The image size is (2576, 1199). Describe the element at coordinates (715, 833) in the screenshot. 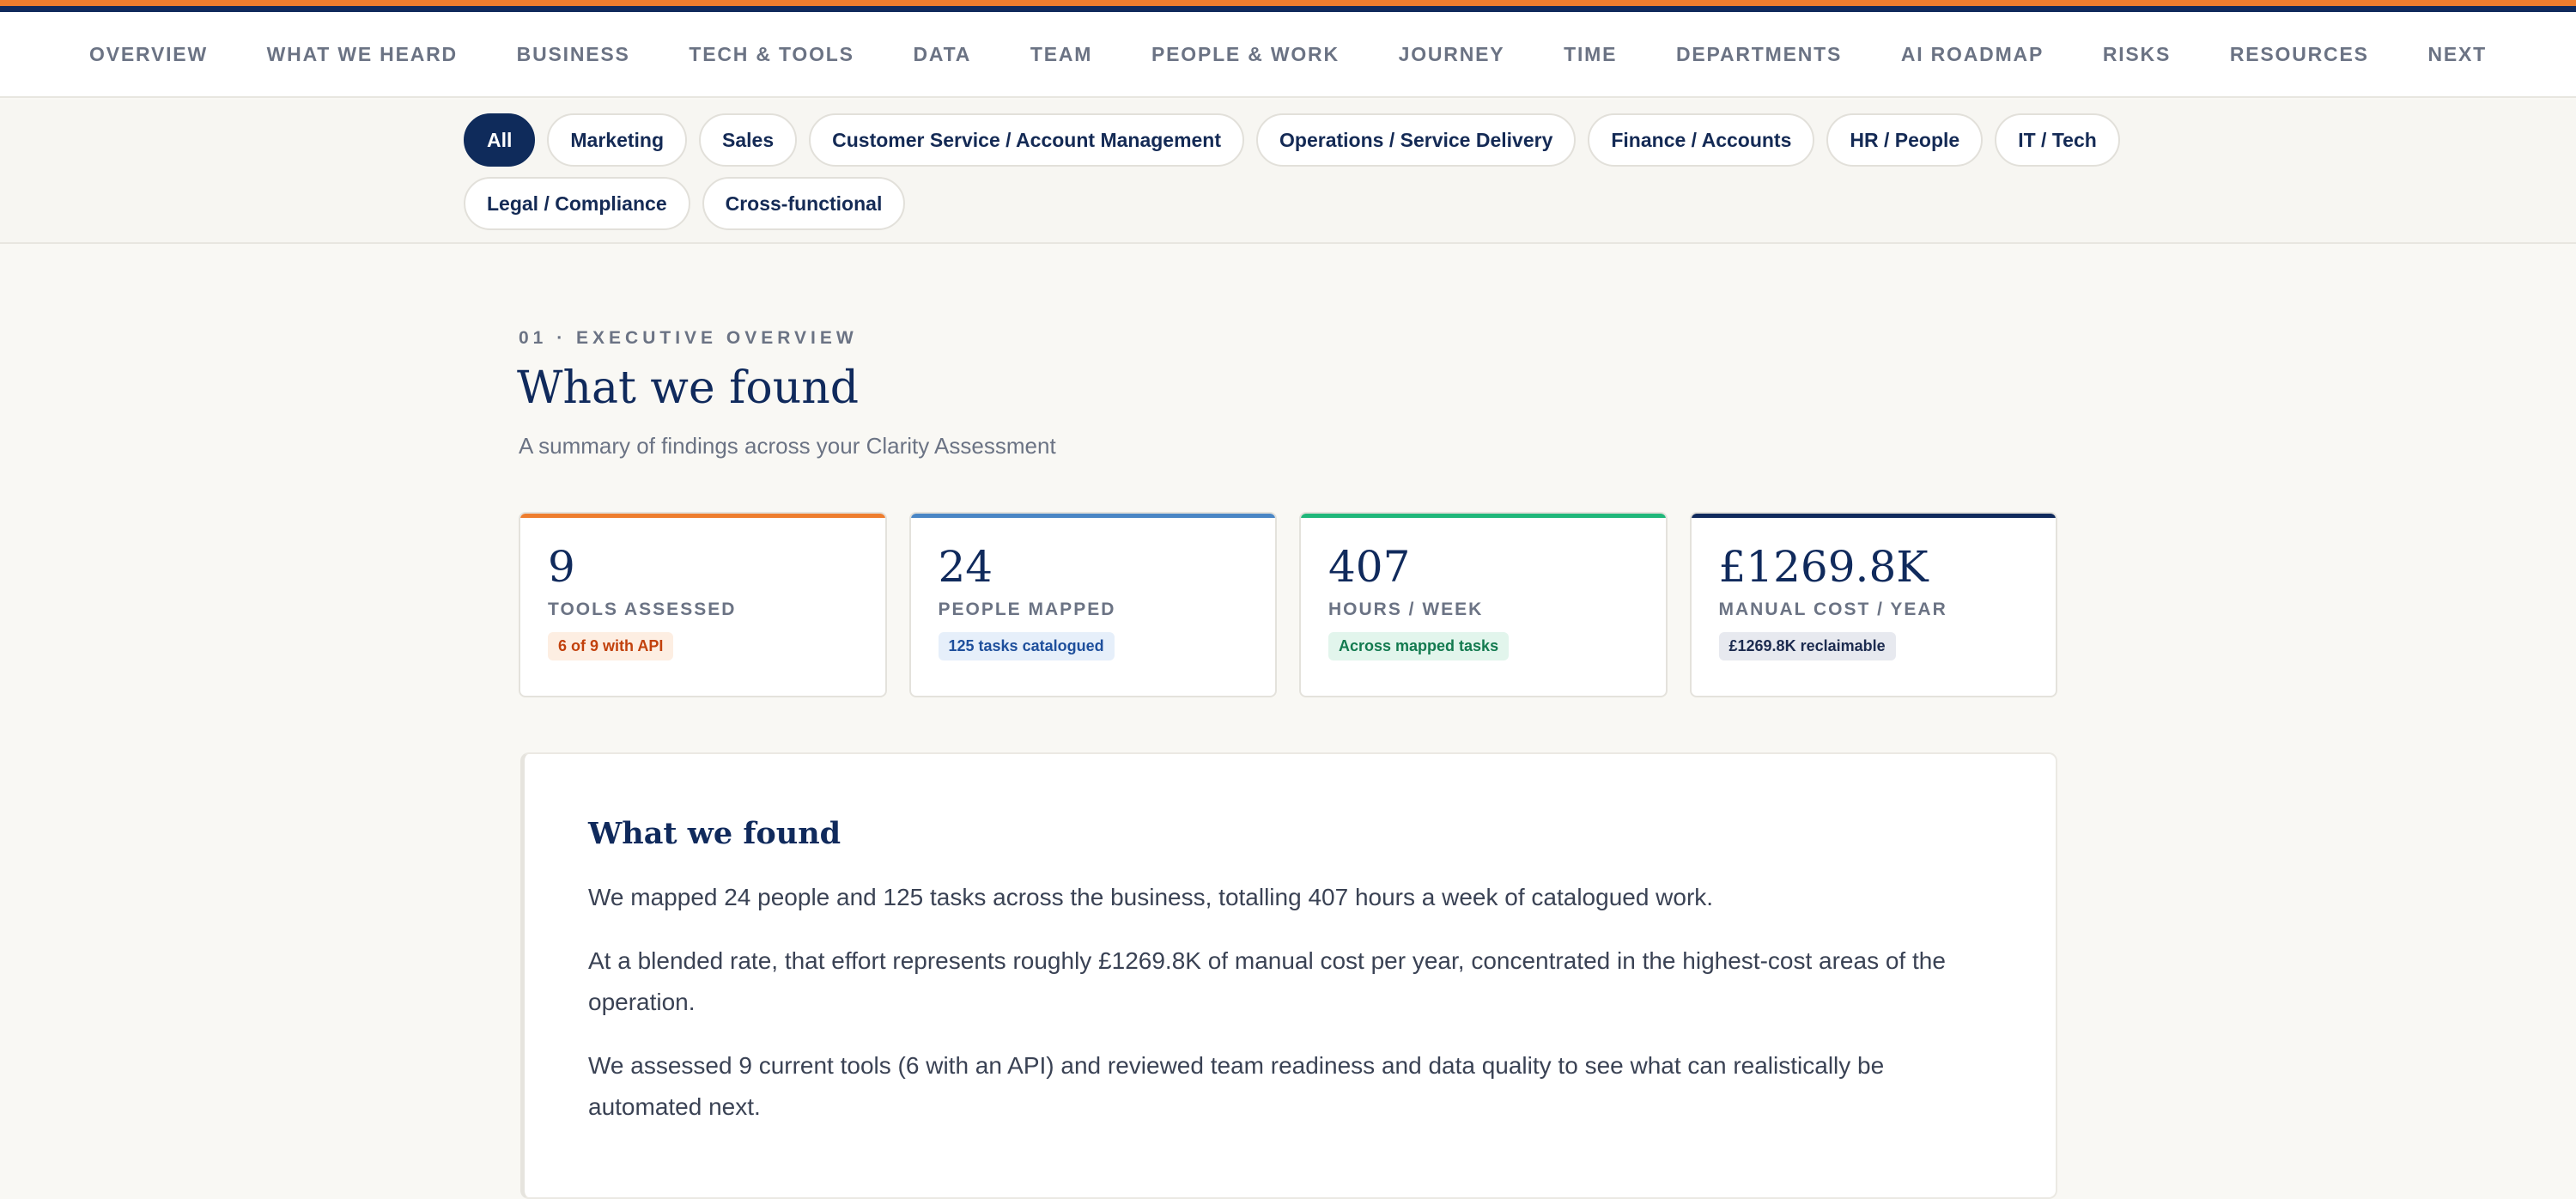

I see `findings-heading: What we found` at that location.